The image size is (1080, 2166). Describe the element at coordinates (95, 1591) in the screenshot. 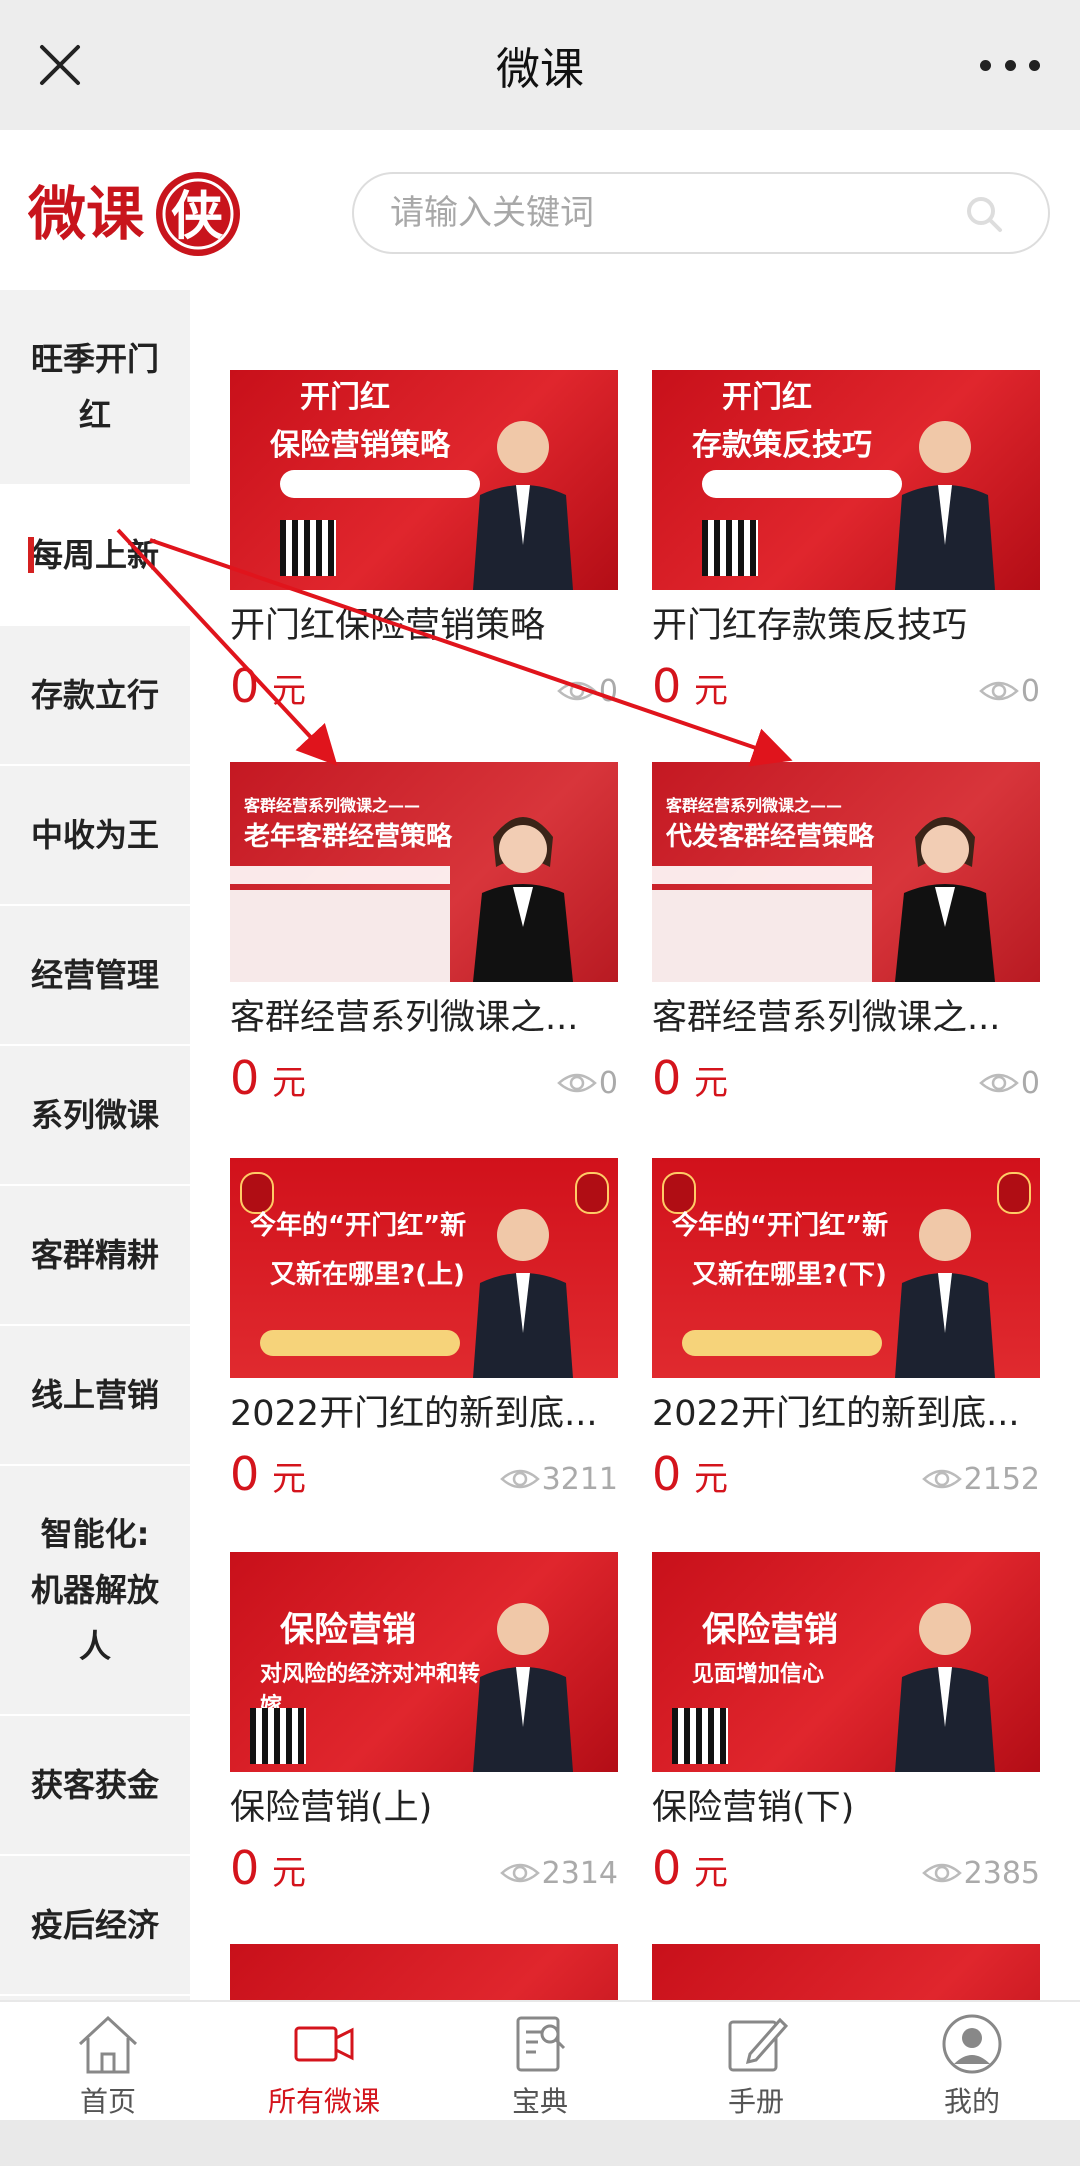

I see `sidebar-item-intelligence: 智能化:机器解放人` at that location.